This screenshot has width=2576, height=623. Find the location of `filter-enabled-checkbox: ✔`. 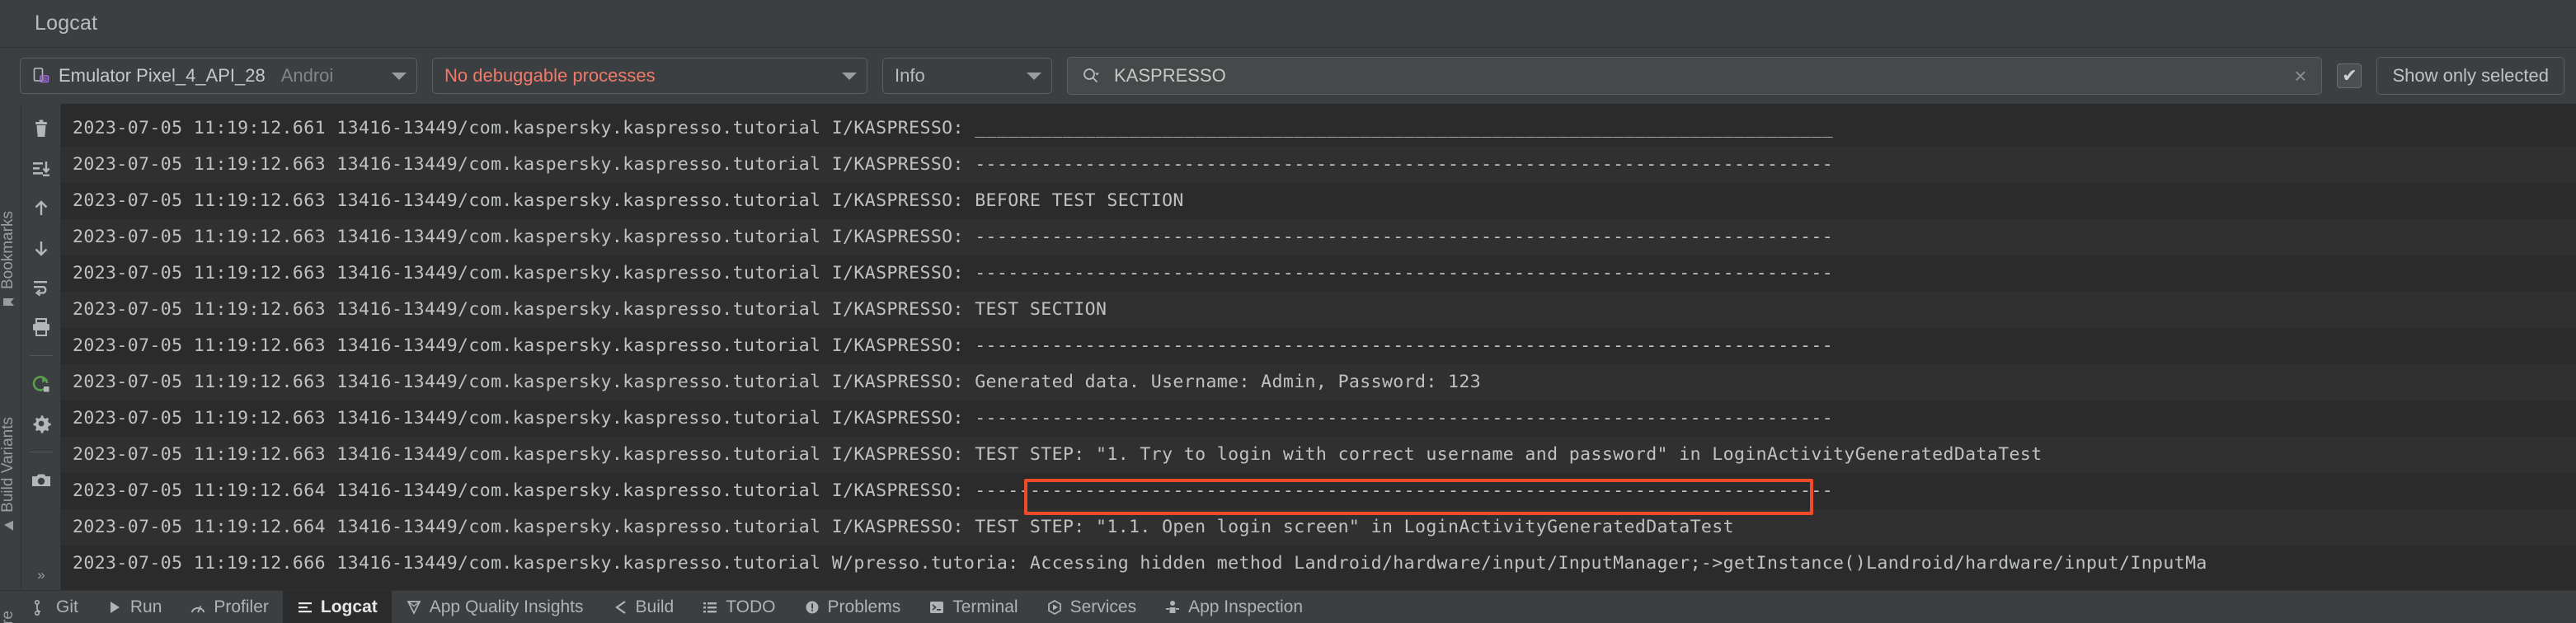

filter-enabled-checkbox: ✔ is located at coordinates (2349, 75).